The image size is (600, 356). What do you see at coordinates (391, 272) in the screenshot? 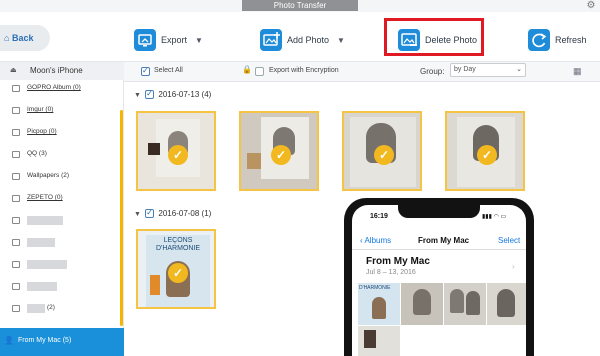
I see `phone-album-dates: Jul 8 – 13, 2016` at bounding box center [391, 272].